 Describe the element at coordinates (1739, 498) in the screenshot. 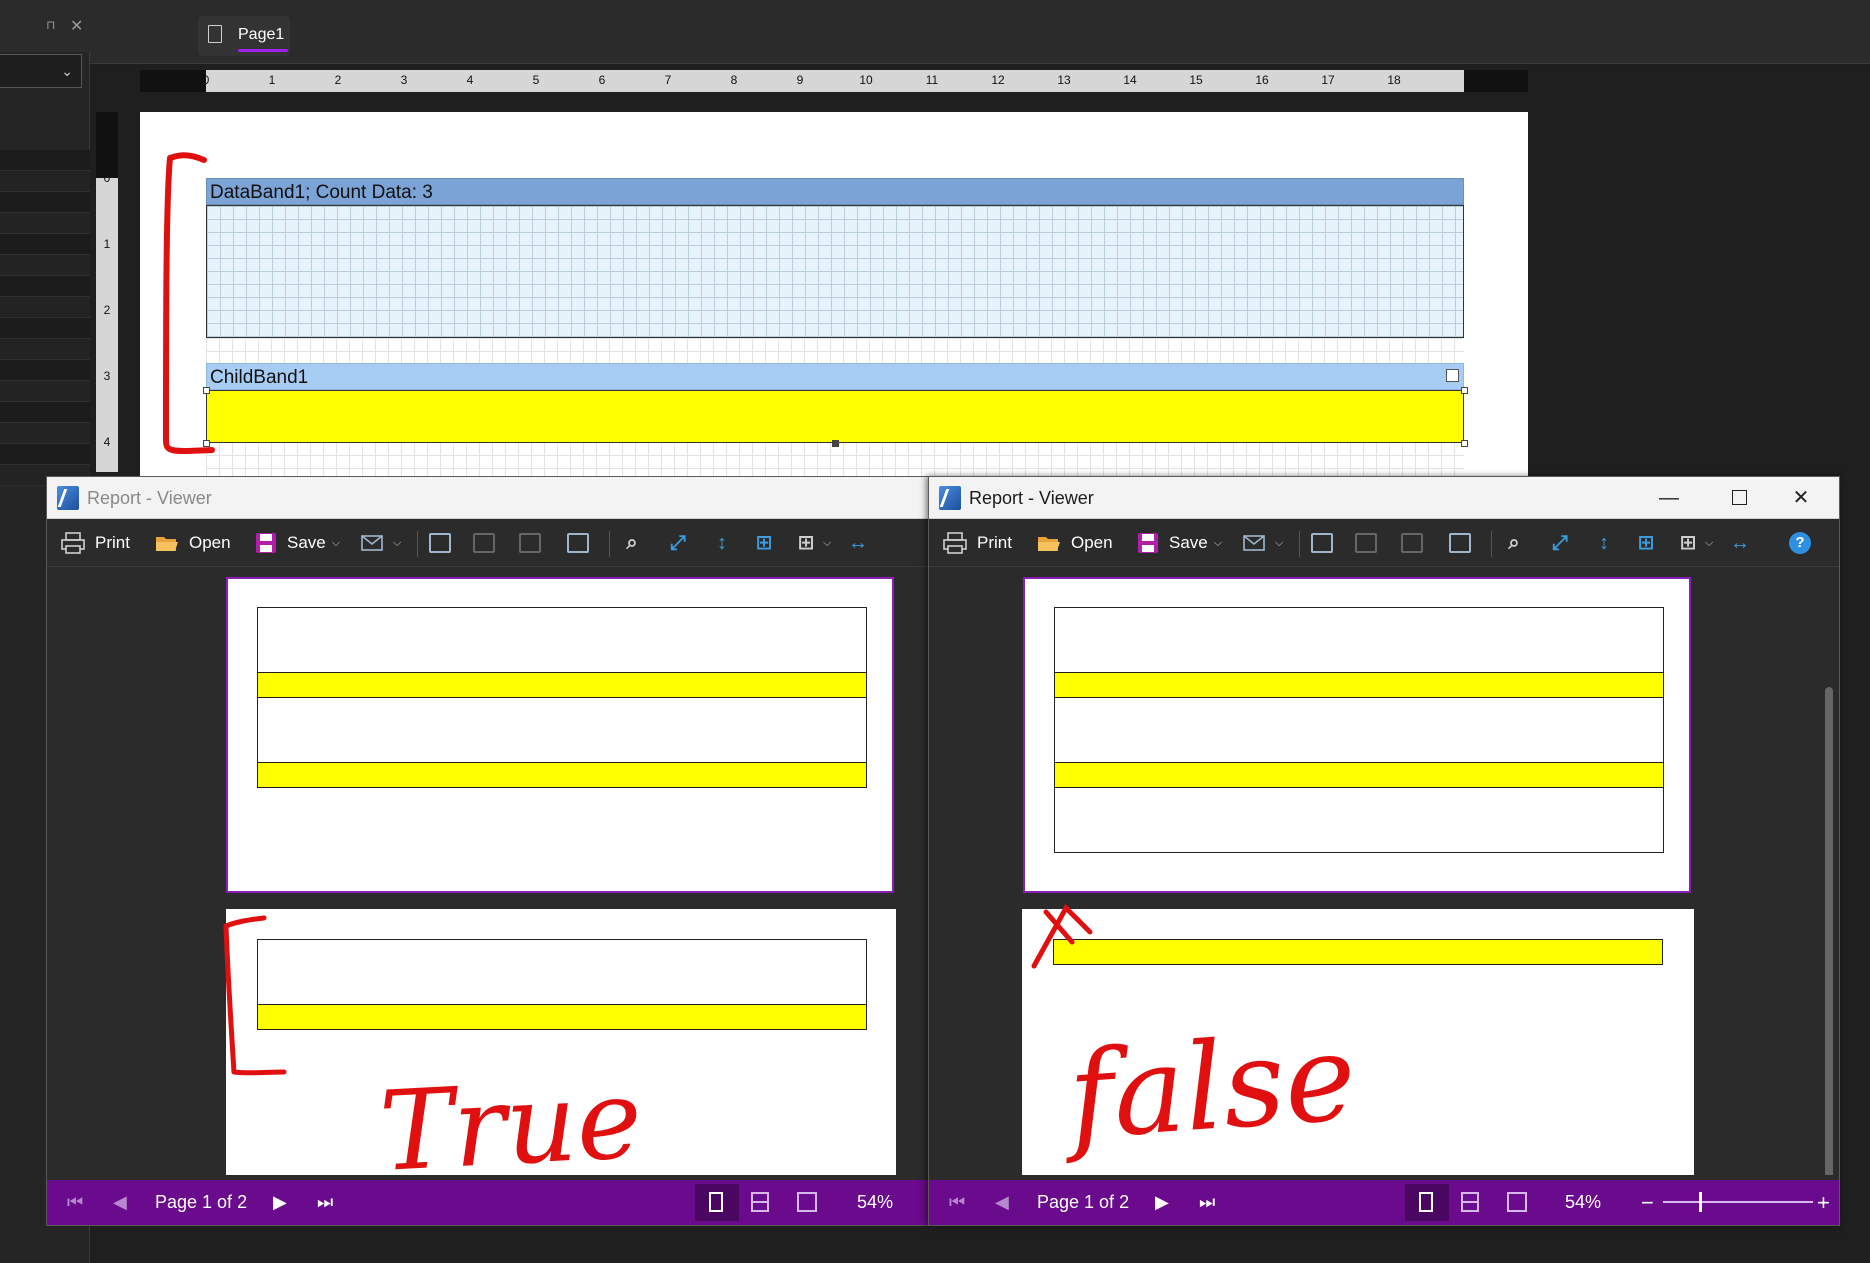

I see `maximize-button` at that location.